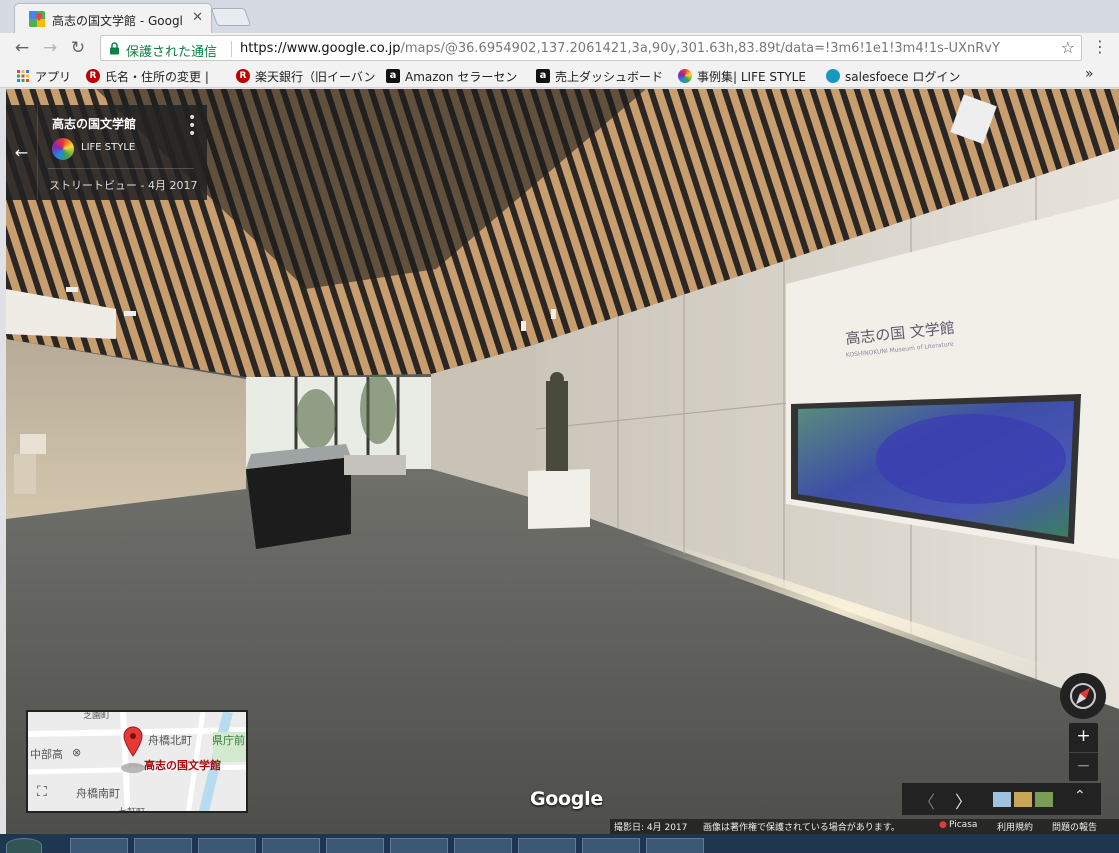 Image resolution: width=1119 pixels, height=853 pixels. Describe the element at coordinates (170, 740) in the screenshot. I see `map-label: 舟橋北町` at that location.